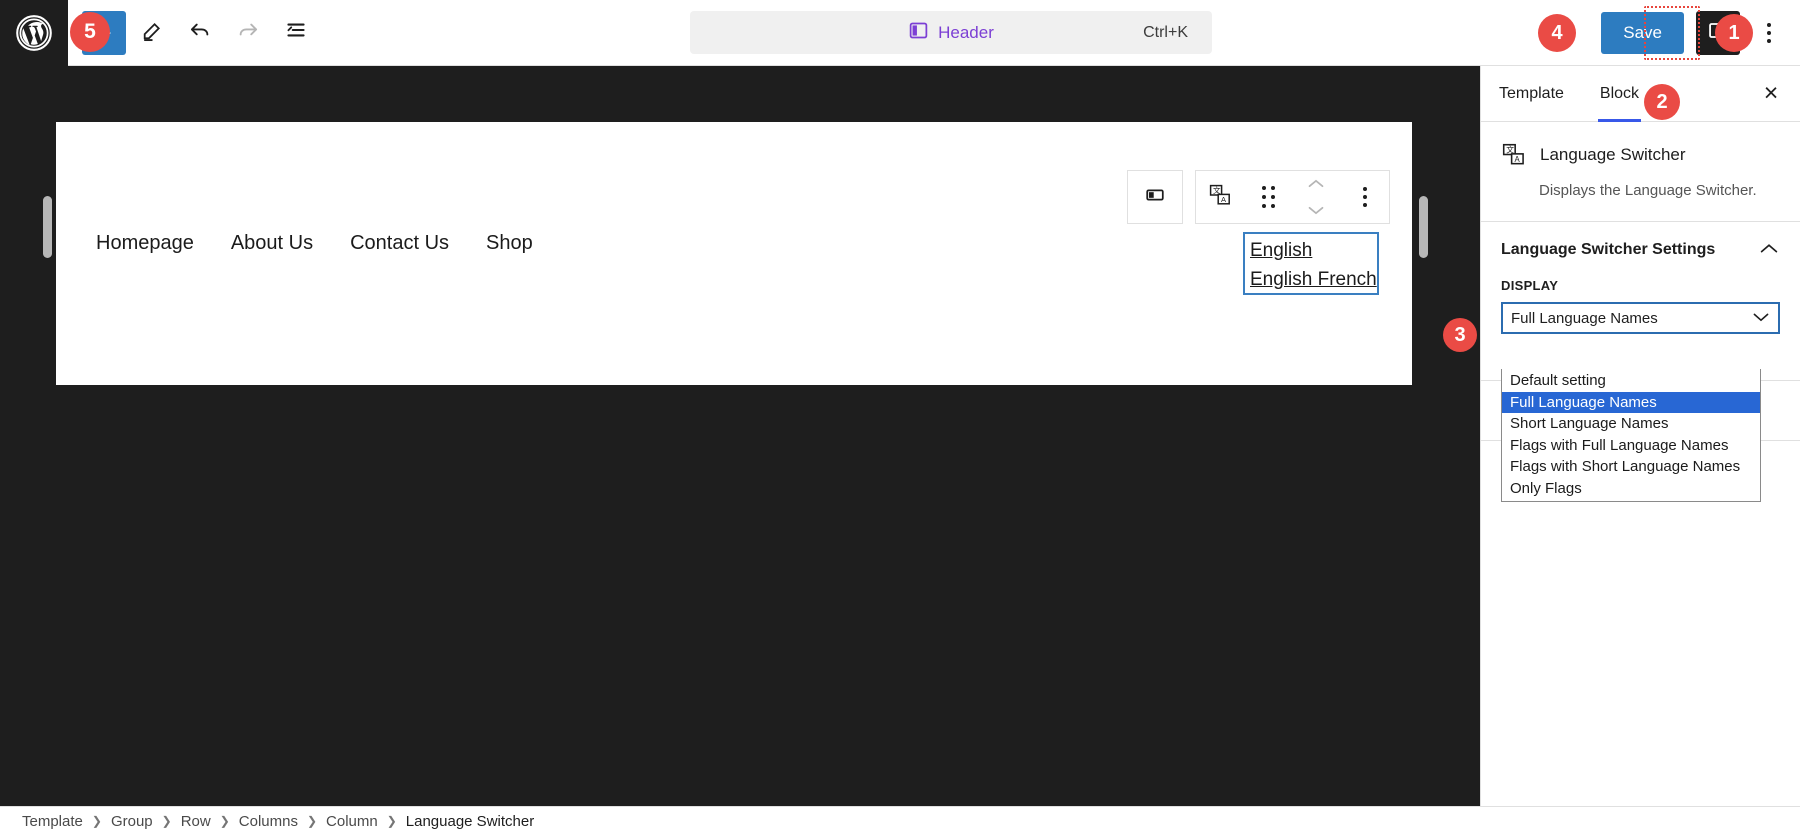 The image size is (1800, 835). I want to click on template-header-icon, so click(918, 33).